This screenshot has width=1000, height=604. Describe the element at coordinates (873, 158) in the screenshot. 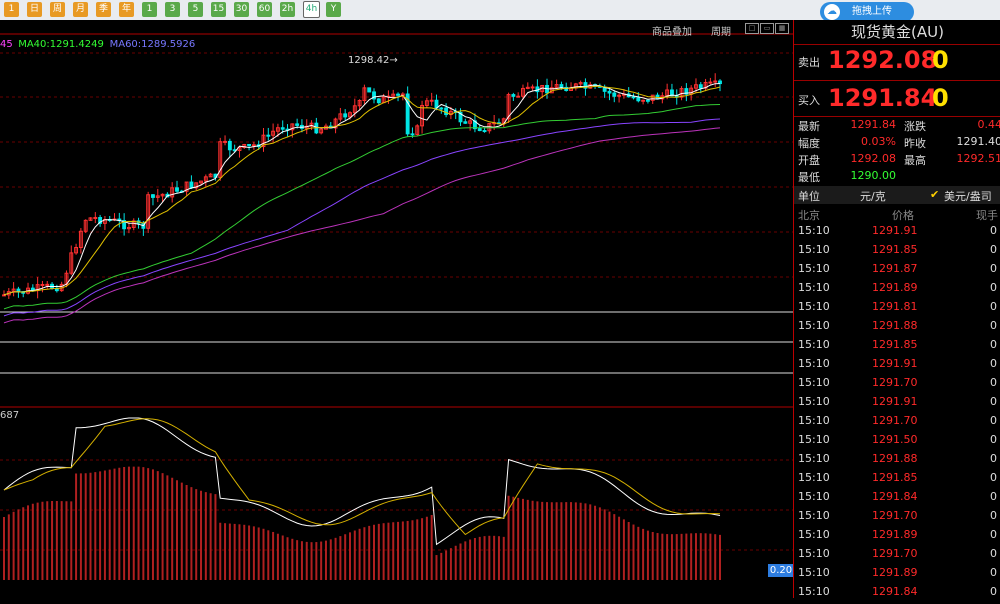

I see `stat-value: 1292.08` at that location.